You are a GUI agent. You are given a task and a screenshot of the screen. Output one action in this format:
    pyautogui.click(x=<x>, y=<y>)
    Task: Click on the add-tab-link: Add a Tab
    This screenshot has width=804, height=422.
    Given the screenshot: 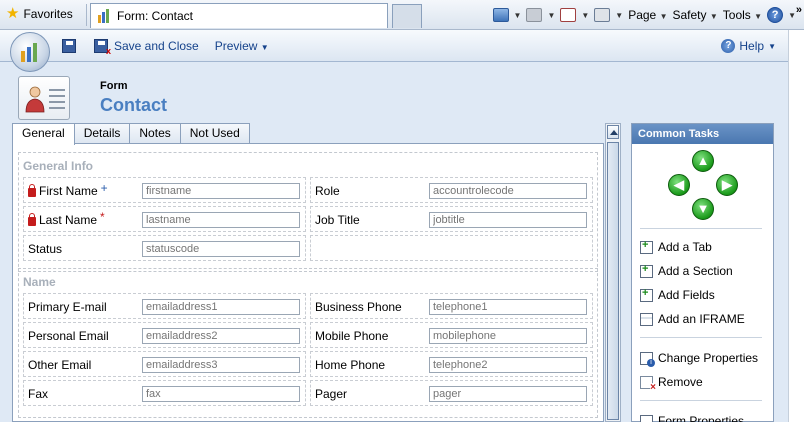 What is the action you would take?
    pyautogui.click(x=676, y=247)
    